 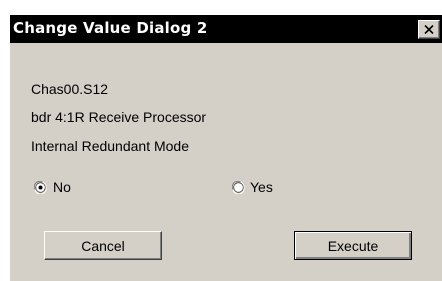 I want to click on radio-no, so click(x=40, y=187).